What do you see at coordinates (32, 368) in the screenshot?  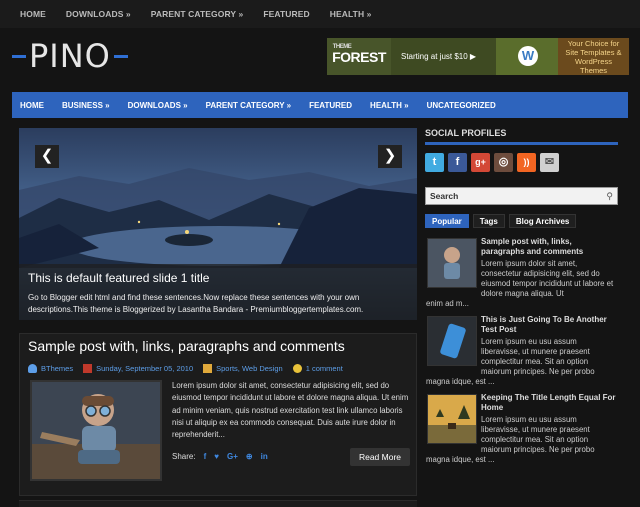 I see `author-icon` at bounding box center [32, 368].